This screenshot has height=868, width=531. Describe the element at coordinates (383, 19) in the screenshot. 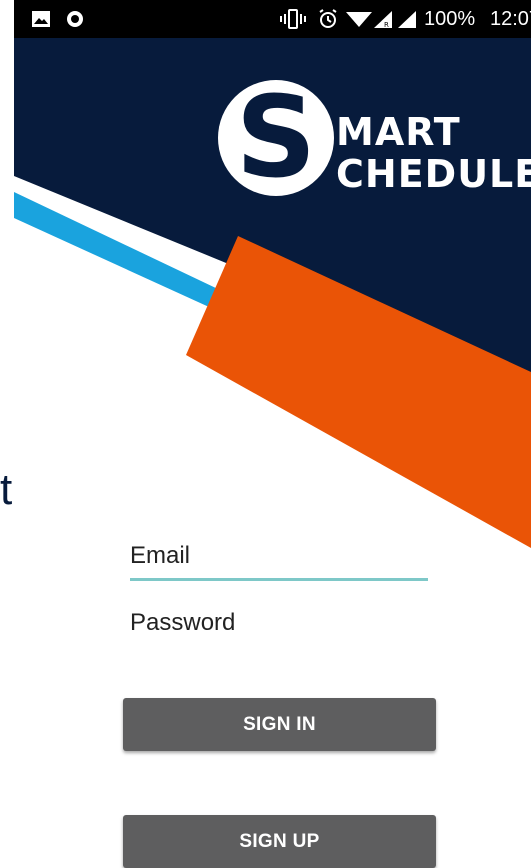

I see `signal-roaming-icon: R` at that location.